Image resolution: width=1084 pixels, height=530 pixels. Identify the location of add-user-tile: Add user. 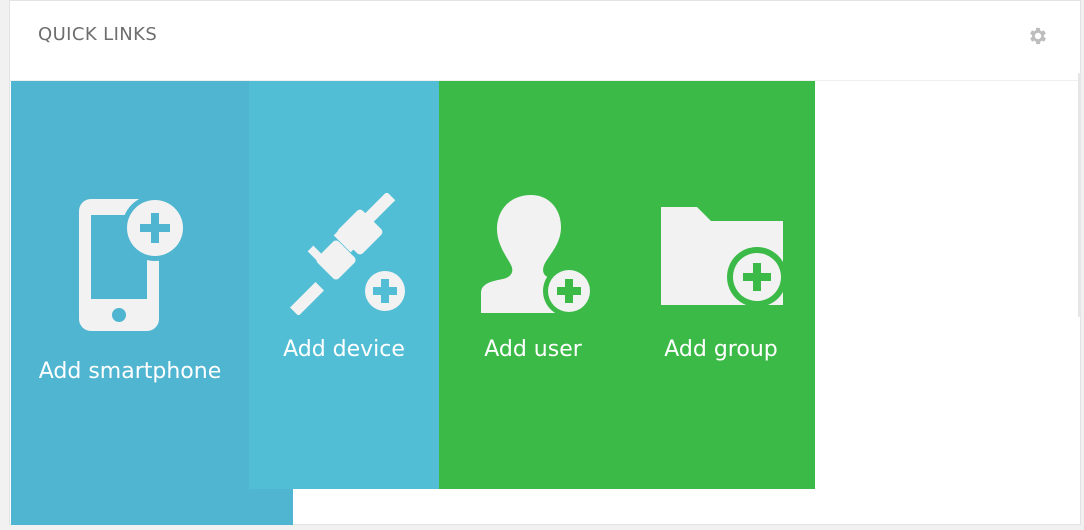
(533, 285).